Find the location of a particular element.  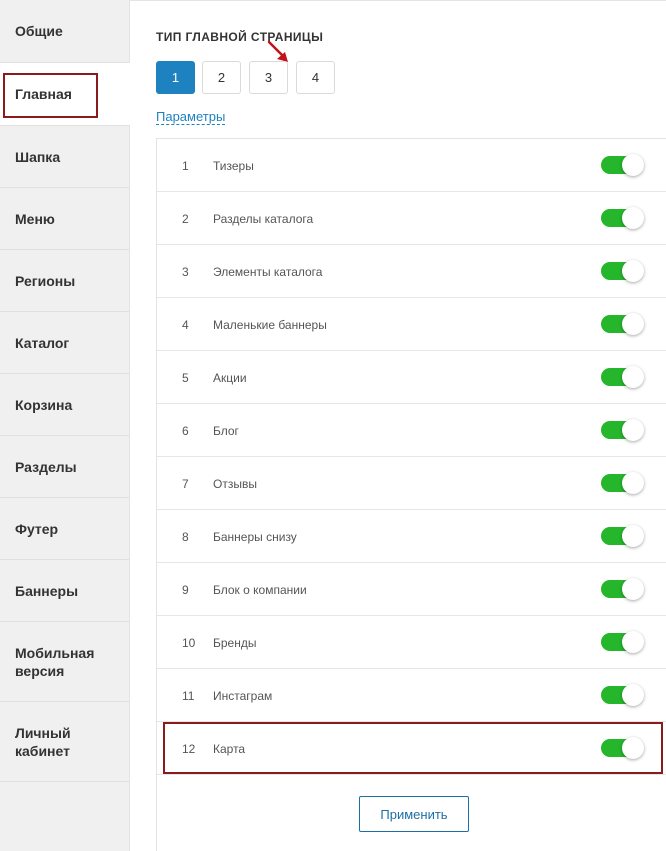

block-row: 6 Блог is located at coordinates (411, 430).